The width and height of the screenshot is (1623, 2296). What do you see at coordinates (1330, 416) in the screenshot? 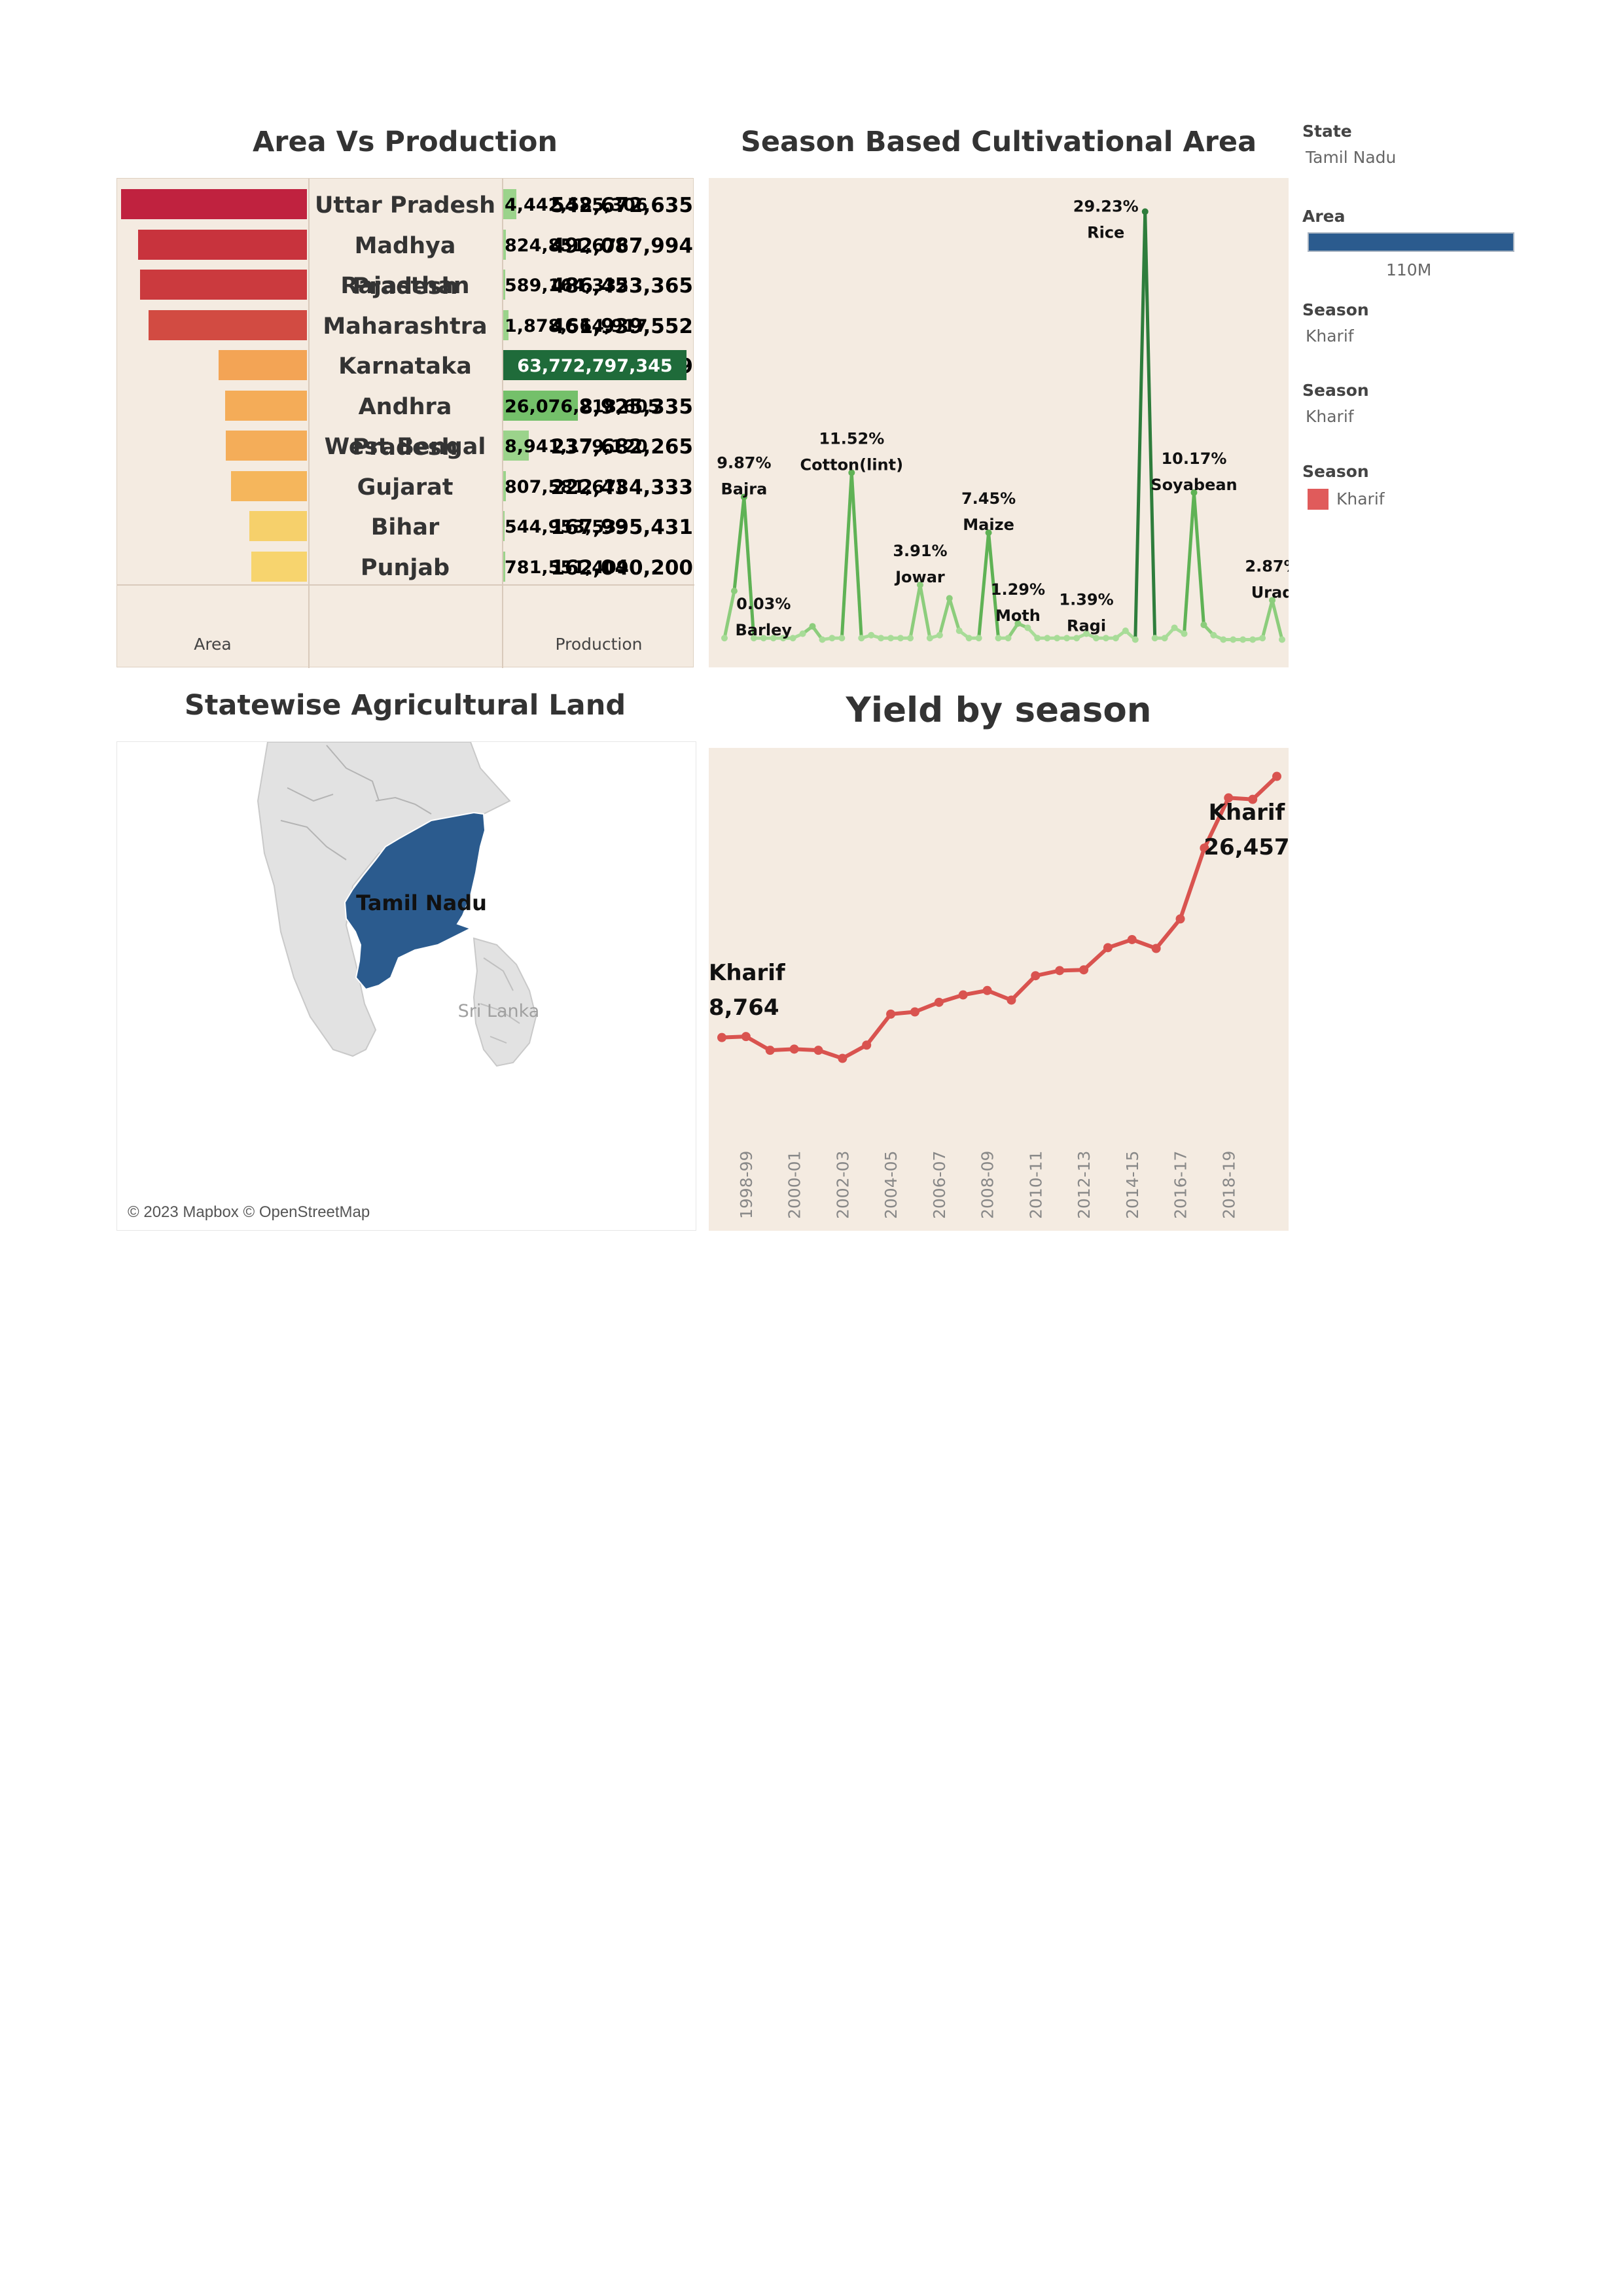
I see `season-filter-2-value: Kharif` at bounding box center [1330, 416].